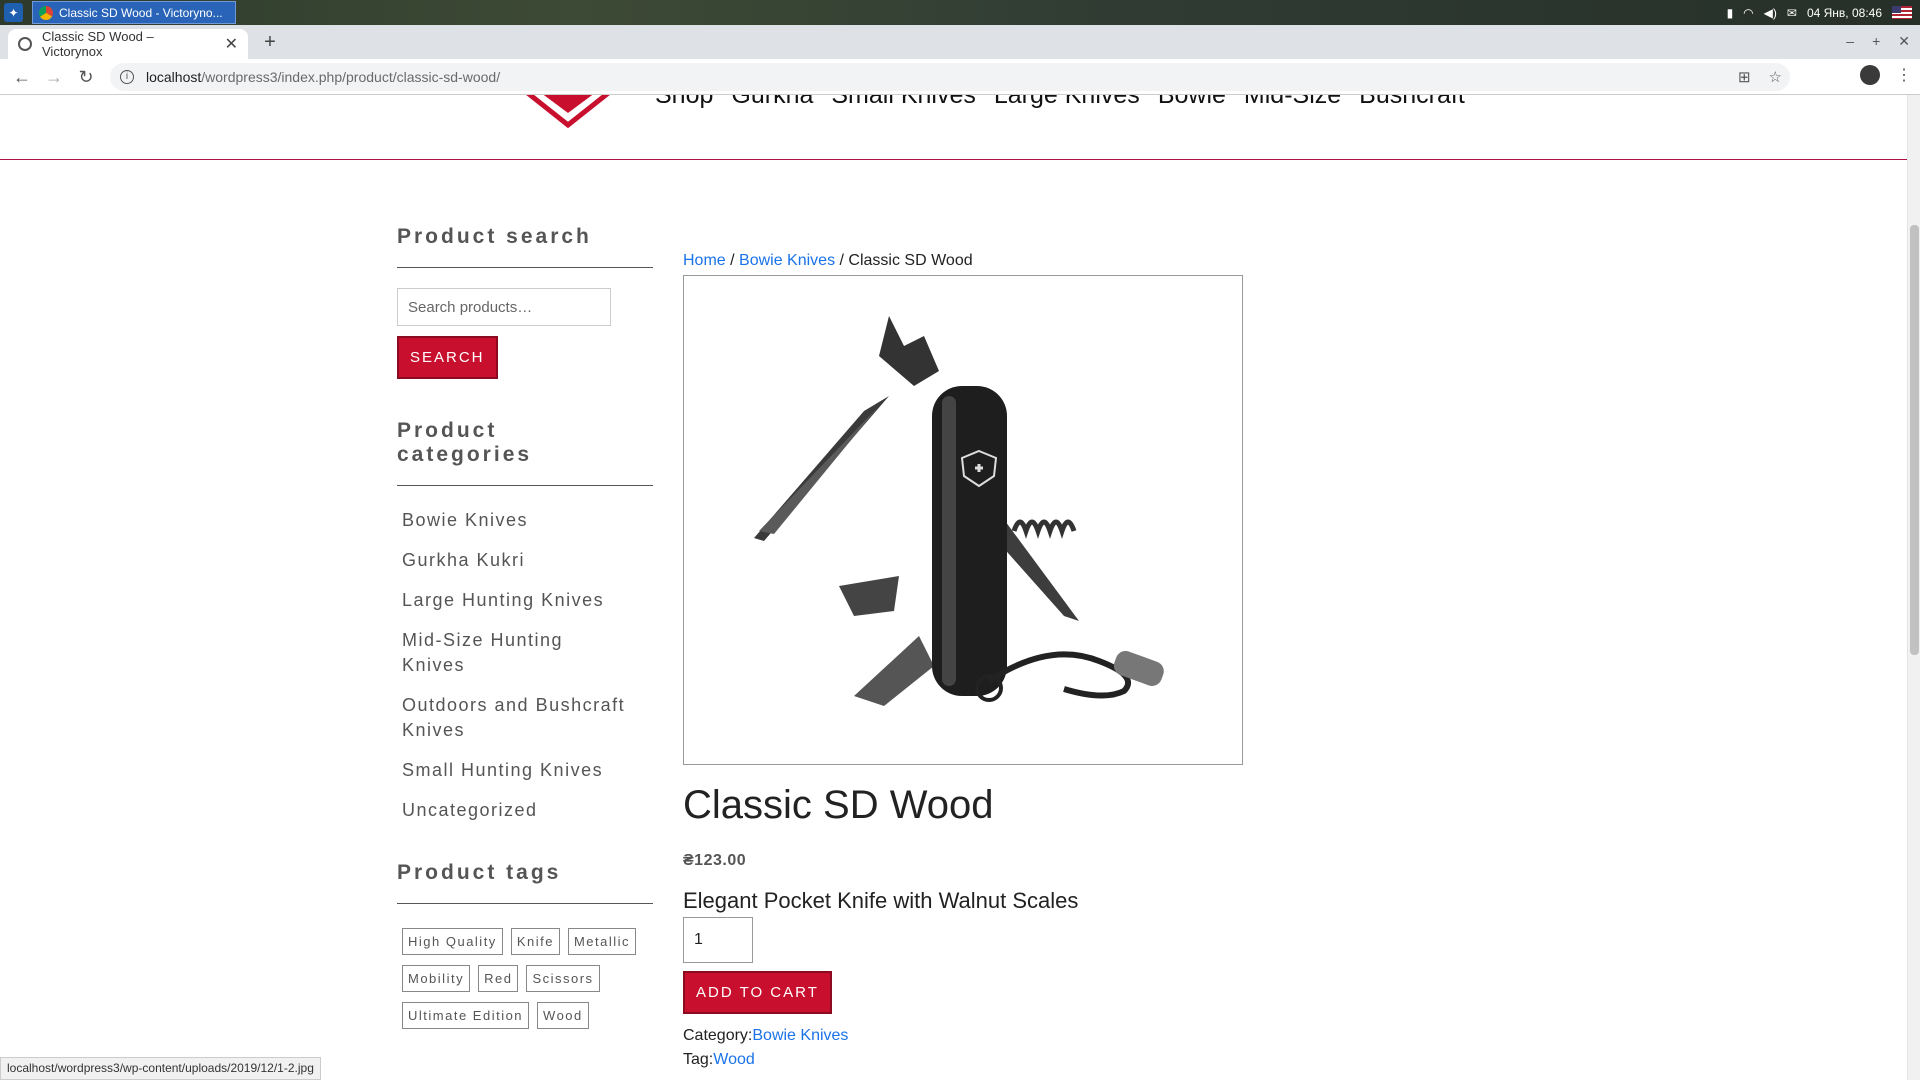 The height and width of the screenshot is (1080, 1920). I want to click on forward-arrow-icon: →, so click(54, 77).